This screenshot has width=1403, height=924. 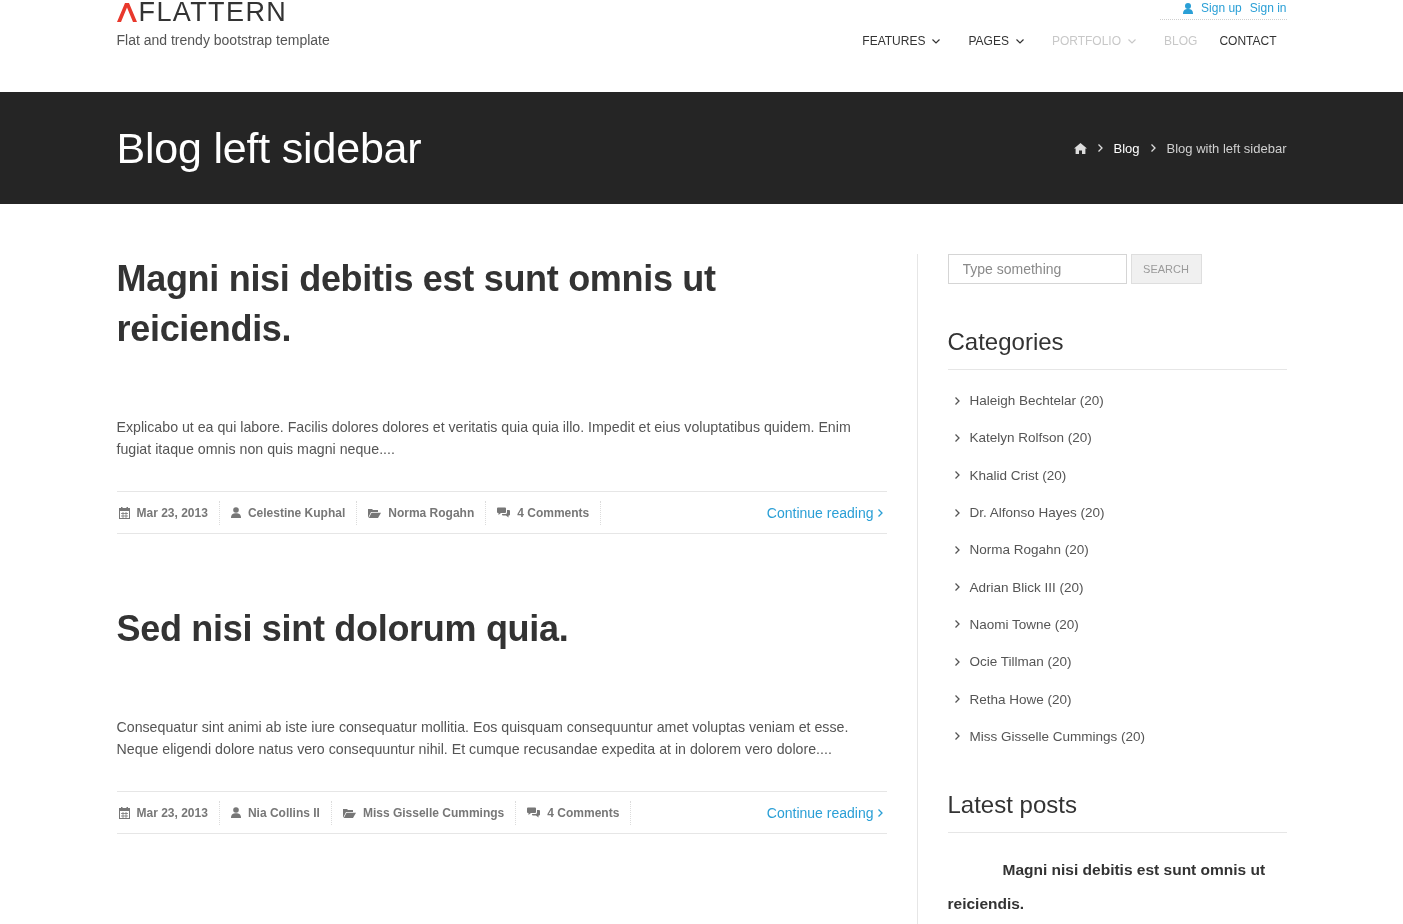 I want to click on post-title: Magni nisi debitis est sunt omnis ut reiciendis., so click(x=436, y=304).